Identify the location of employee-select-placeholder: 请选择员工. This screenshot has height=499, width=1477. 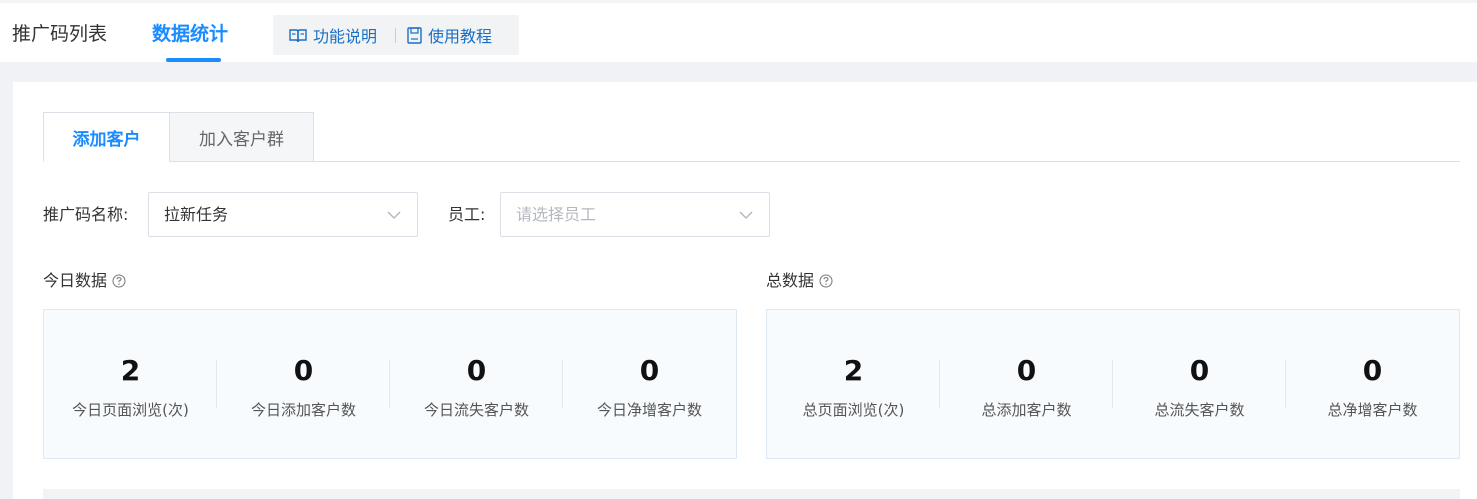
(556, 214).